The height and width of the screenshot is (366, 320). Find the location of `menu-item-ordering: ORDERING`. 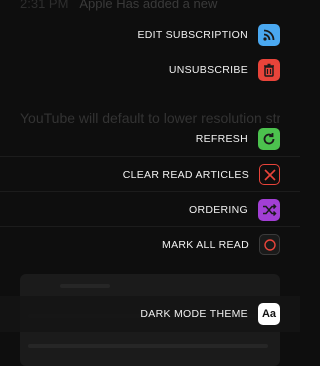

menu-item-ordering: ORDERING is located at coordinates (150, 209).